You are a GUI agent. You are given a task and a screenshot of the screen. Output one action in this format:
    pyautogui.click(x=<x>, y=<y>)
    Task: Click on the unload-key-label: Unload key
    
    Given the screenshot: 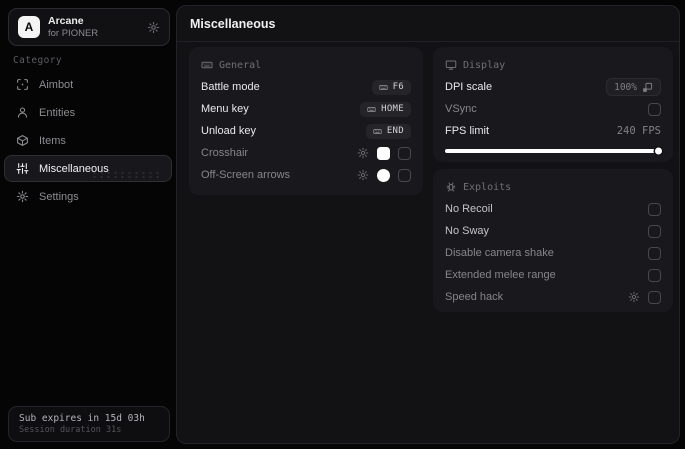 What is the action you would take?
    pyautogui.click(x=229, y=131)
    